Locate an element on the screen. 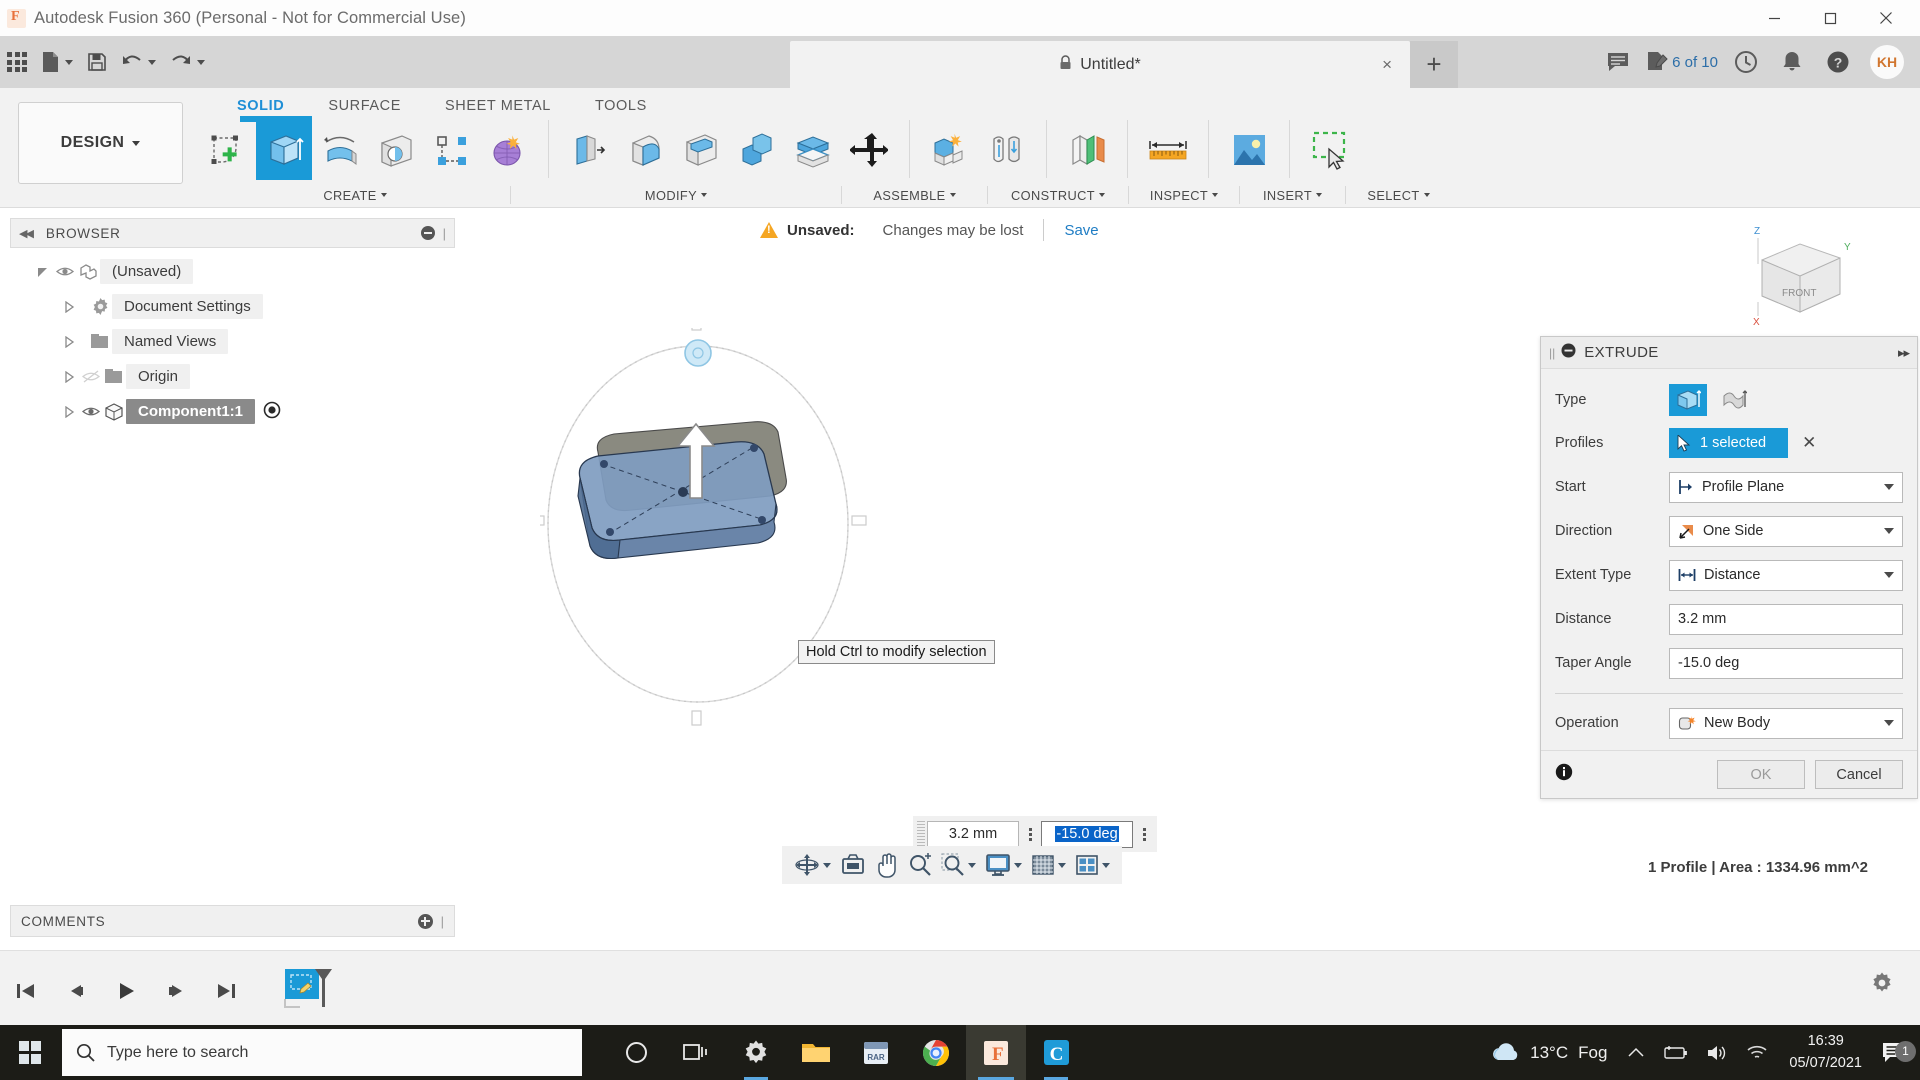 The height and width of the screenshot is (1080, 1920). profiles-selection-button: 1 selected is located at coordinates (1729, 443).